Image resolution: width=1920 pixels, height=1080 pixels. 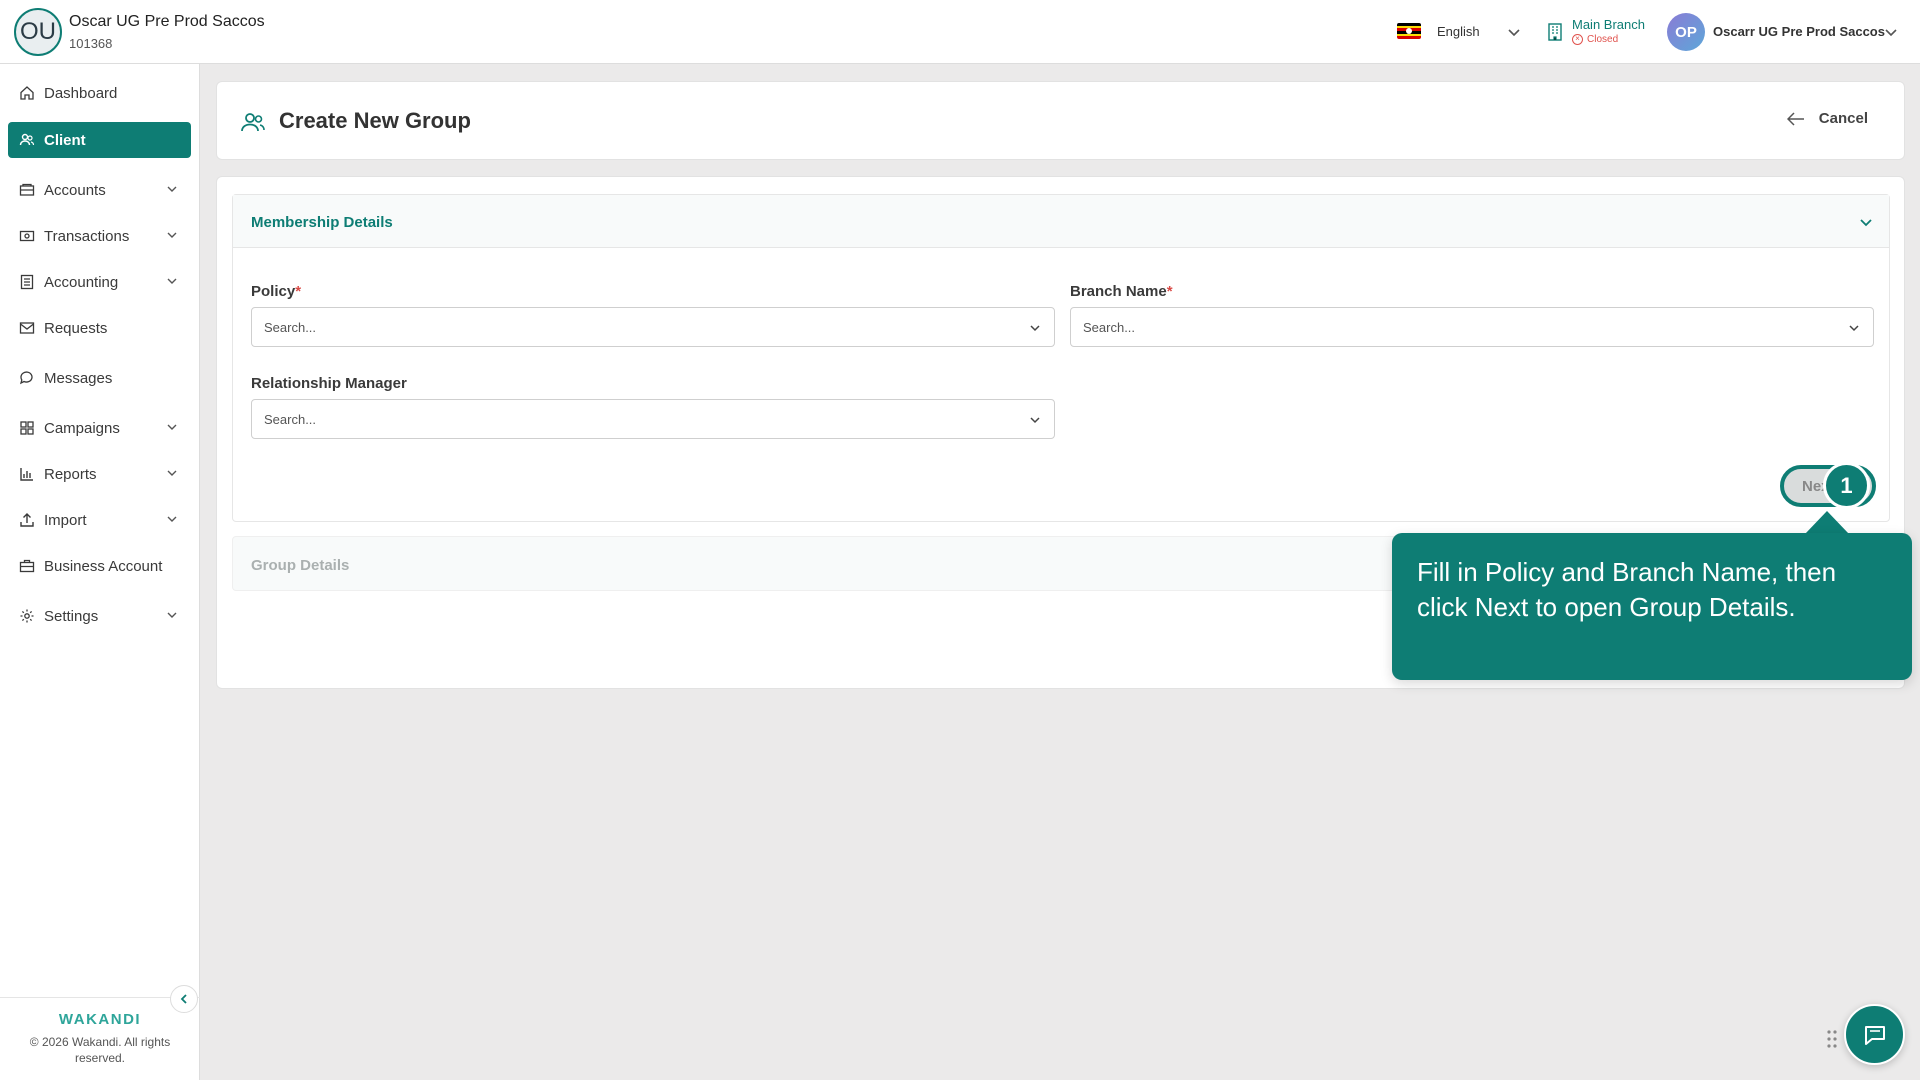 I want to click on sidebar-item-import: Import, so click(x=99, y=520).